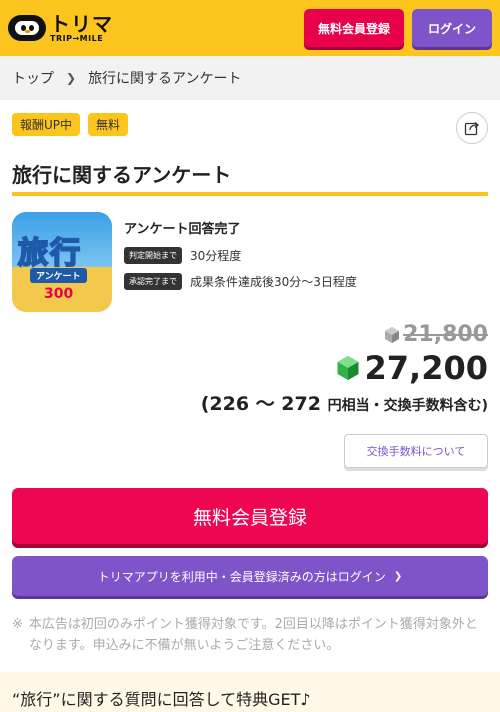  Describe the element at coordinates (165, 79) in the screenshot. I see `breadcrumb-current: 旅行に関するアンケート` at that location.